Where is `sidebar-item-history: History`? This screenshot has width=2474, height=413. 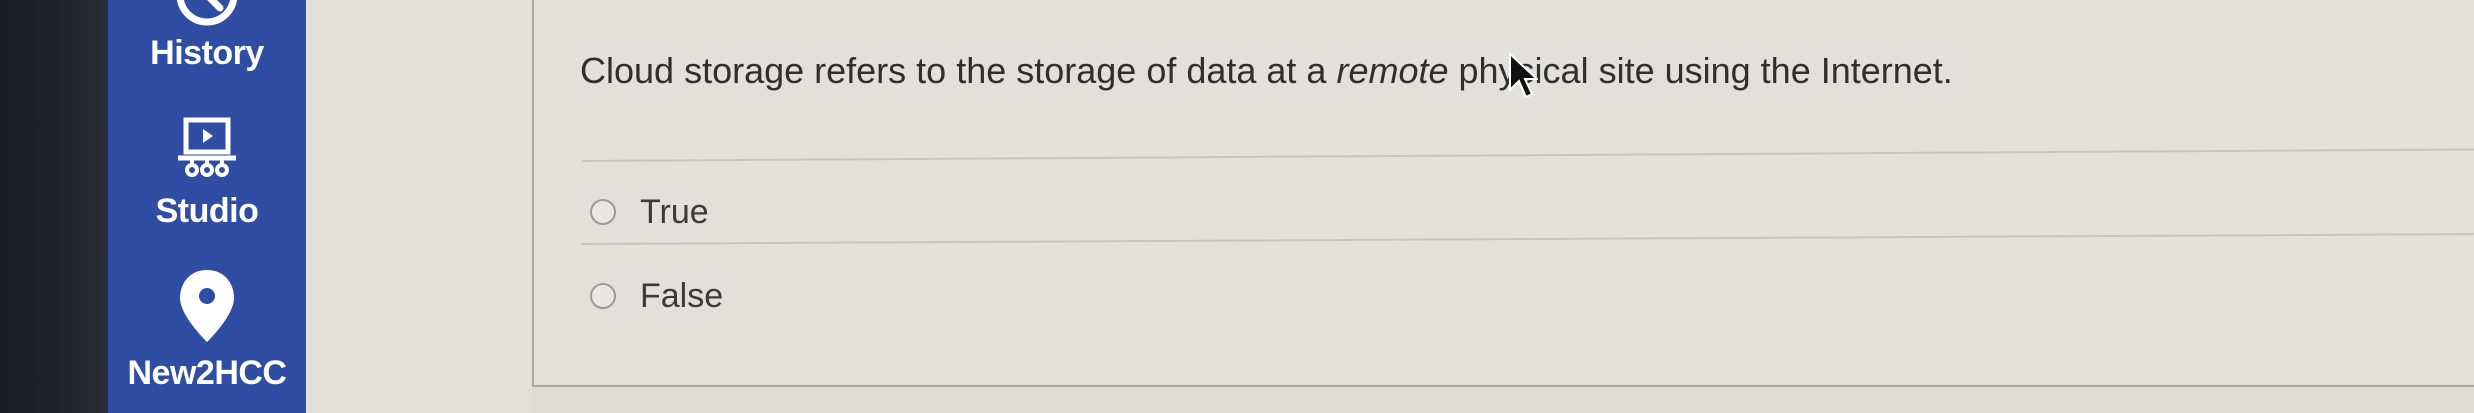 sidebar-item-history: History is located at coordinates (207, 36).